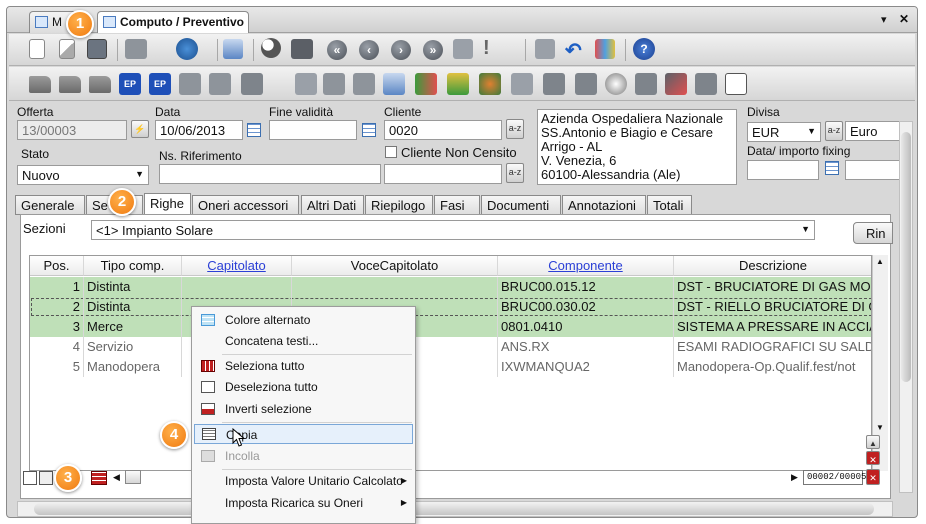 This screenshot has width=926, height=524. What do you see at coordinates (669, 205) in the screenshot?
I see `tab-totali: Totali` at bounding box center [669, 205].